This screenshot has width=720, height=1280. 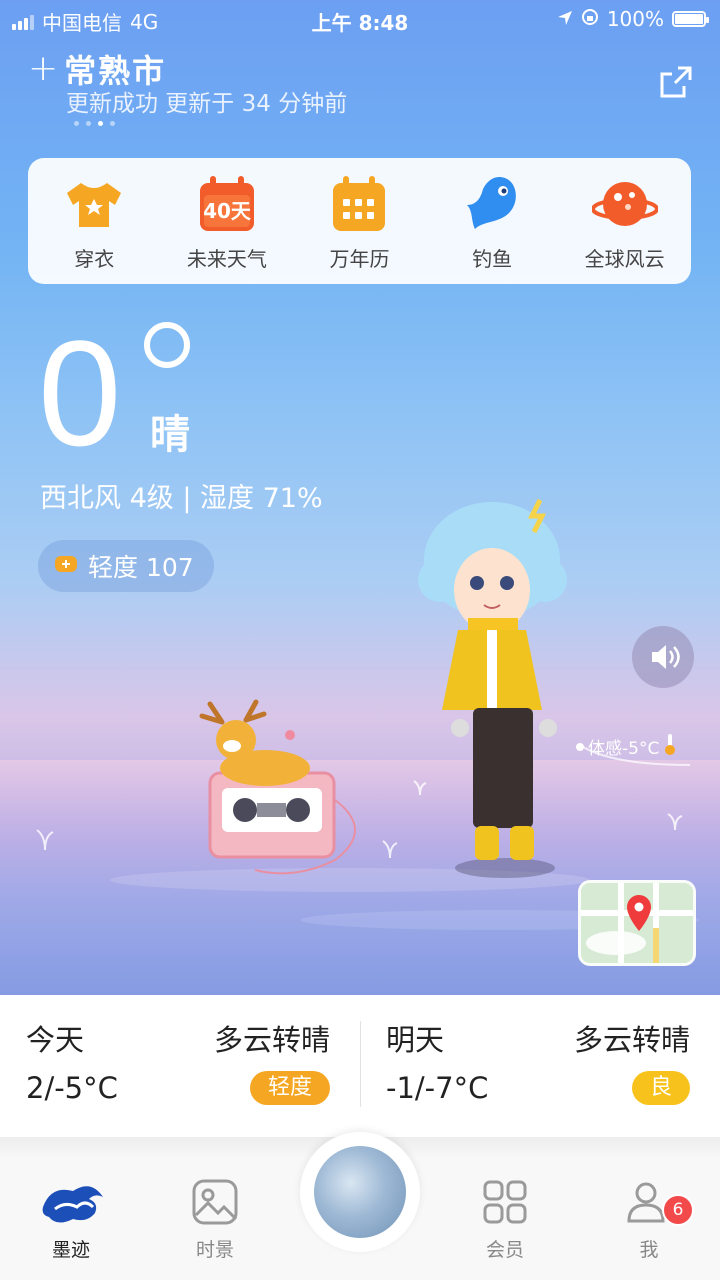 What do you see at coordinates (540, 1066) in the screenshot?
I see `forecast-tomorrow: 明天 多云转晴 -1/-7°C 良` at bounding box center [540, 1066].